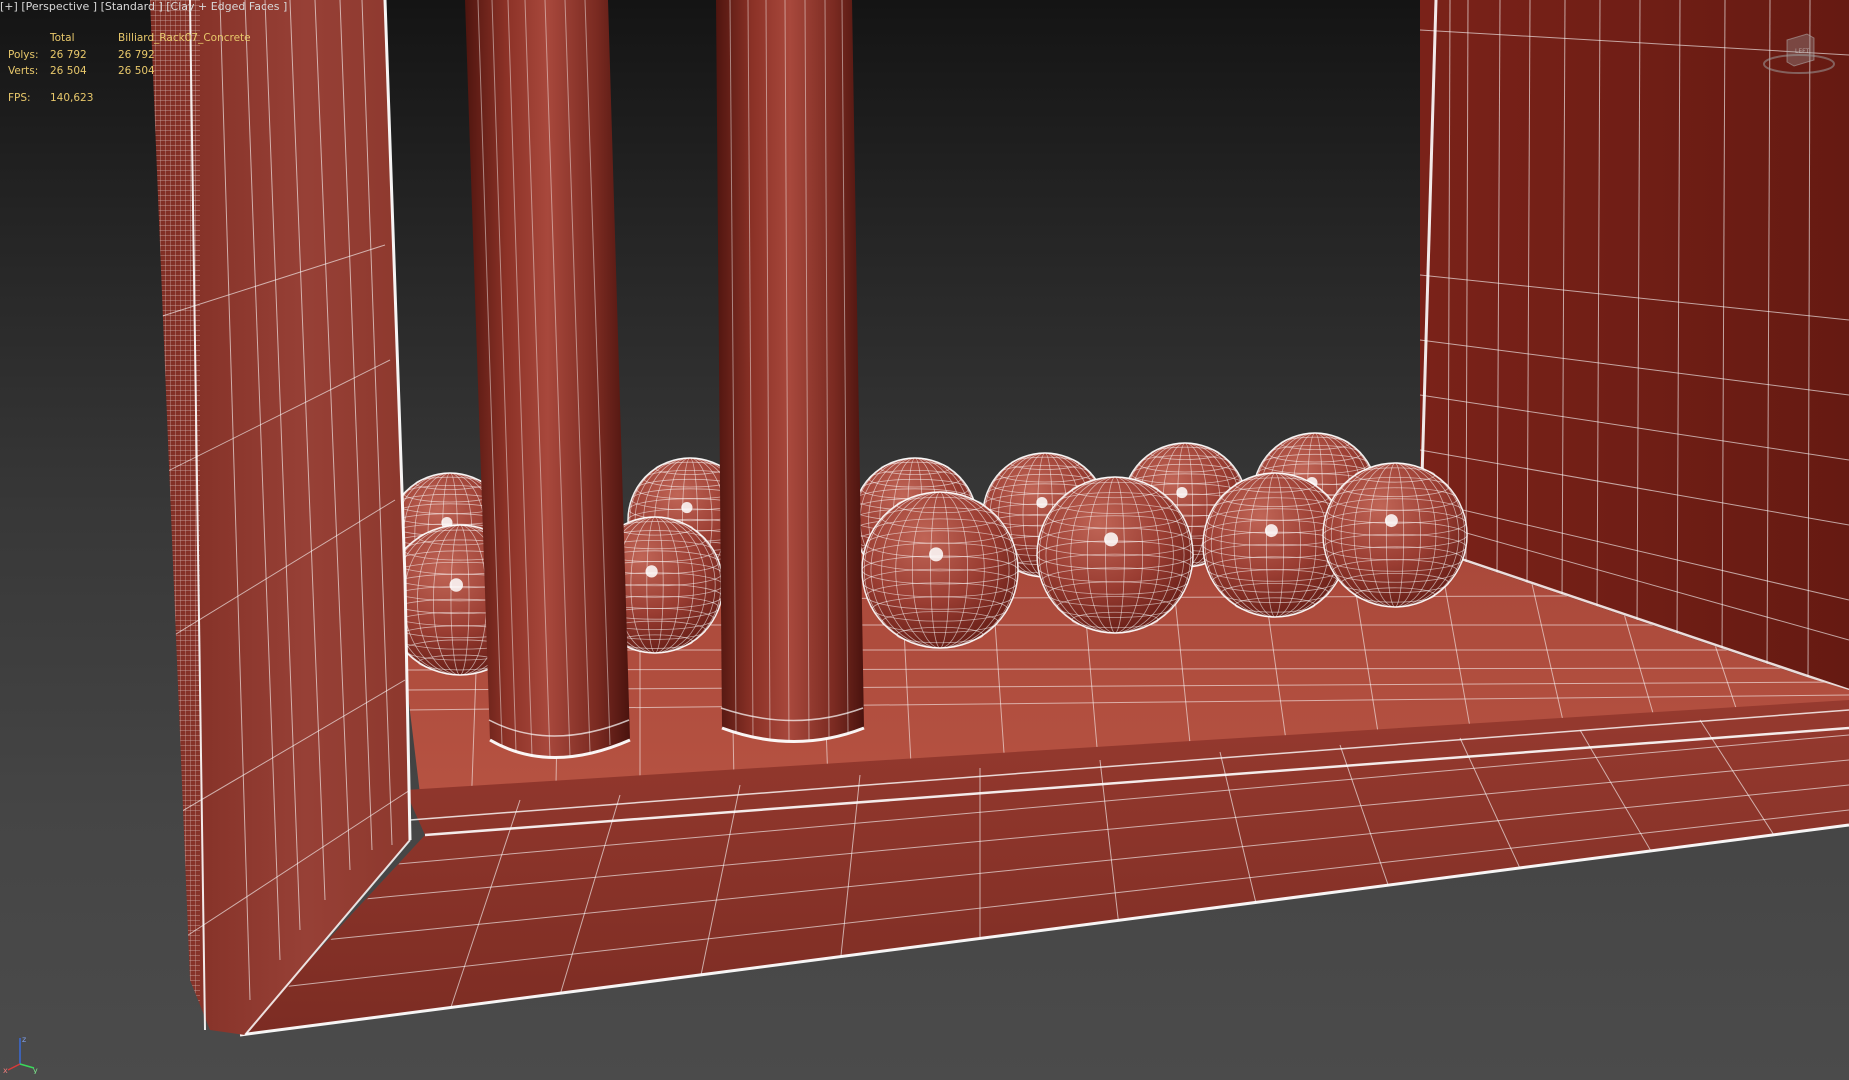 This screenshot has height=1080, width=1849. Describe the element at coordinates (9, 6) in the screenshot. I see `viewport-general-menu: [+]` at that location.